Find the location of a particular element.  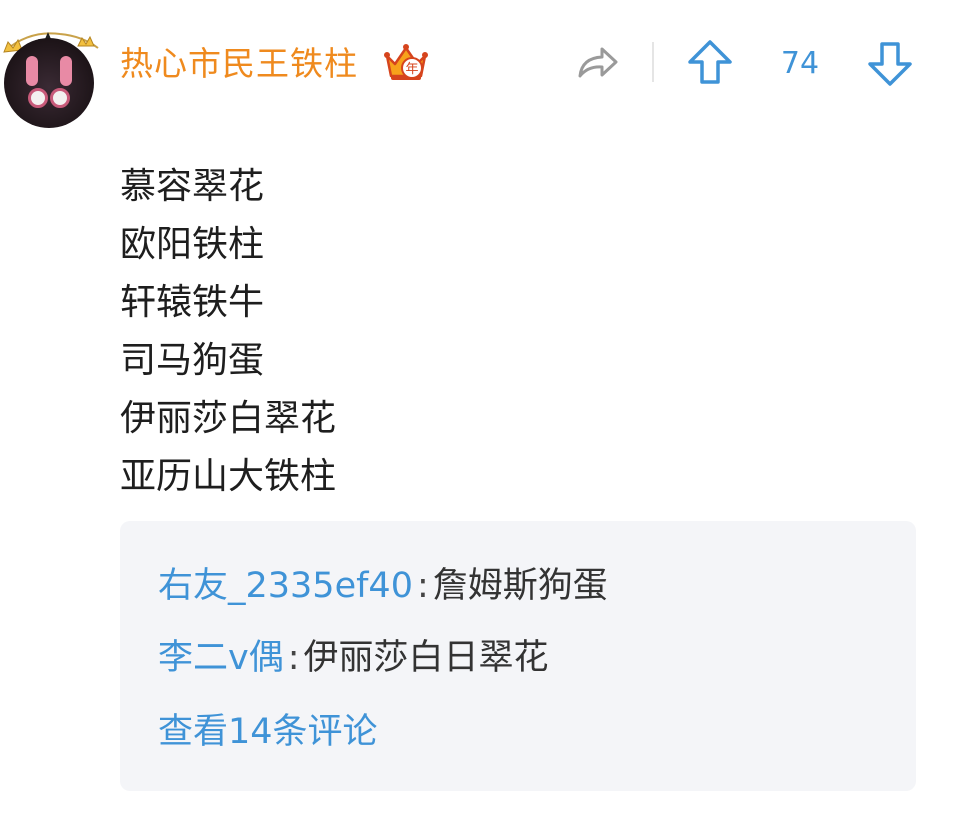

avatar-ear-right is located at coordinates (66, 71).